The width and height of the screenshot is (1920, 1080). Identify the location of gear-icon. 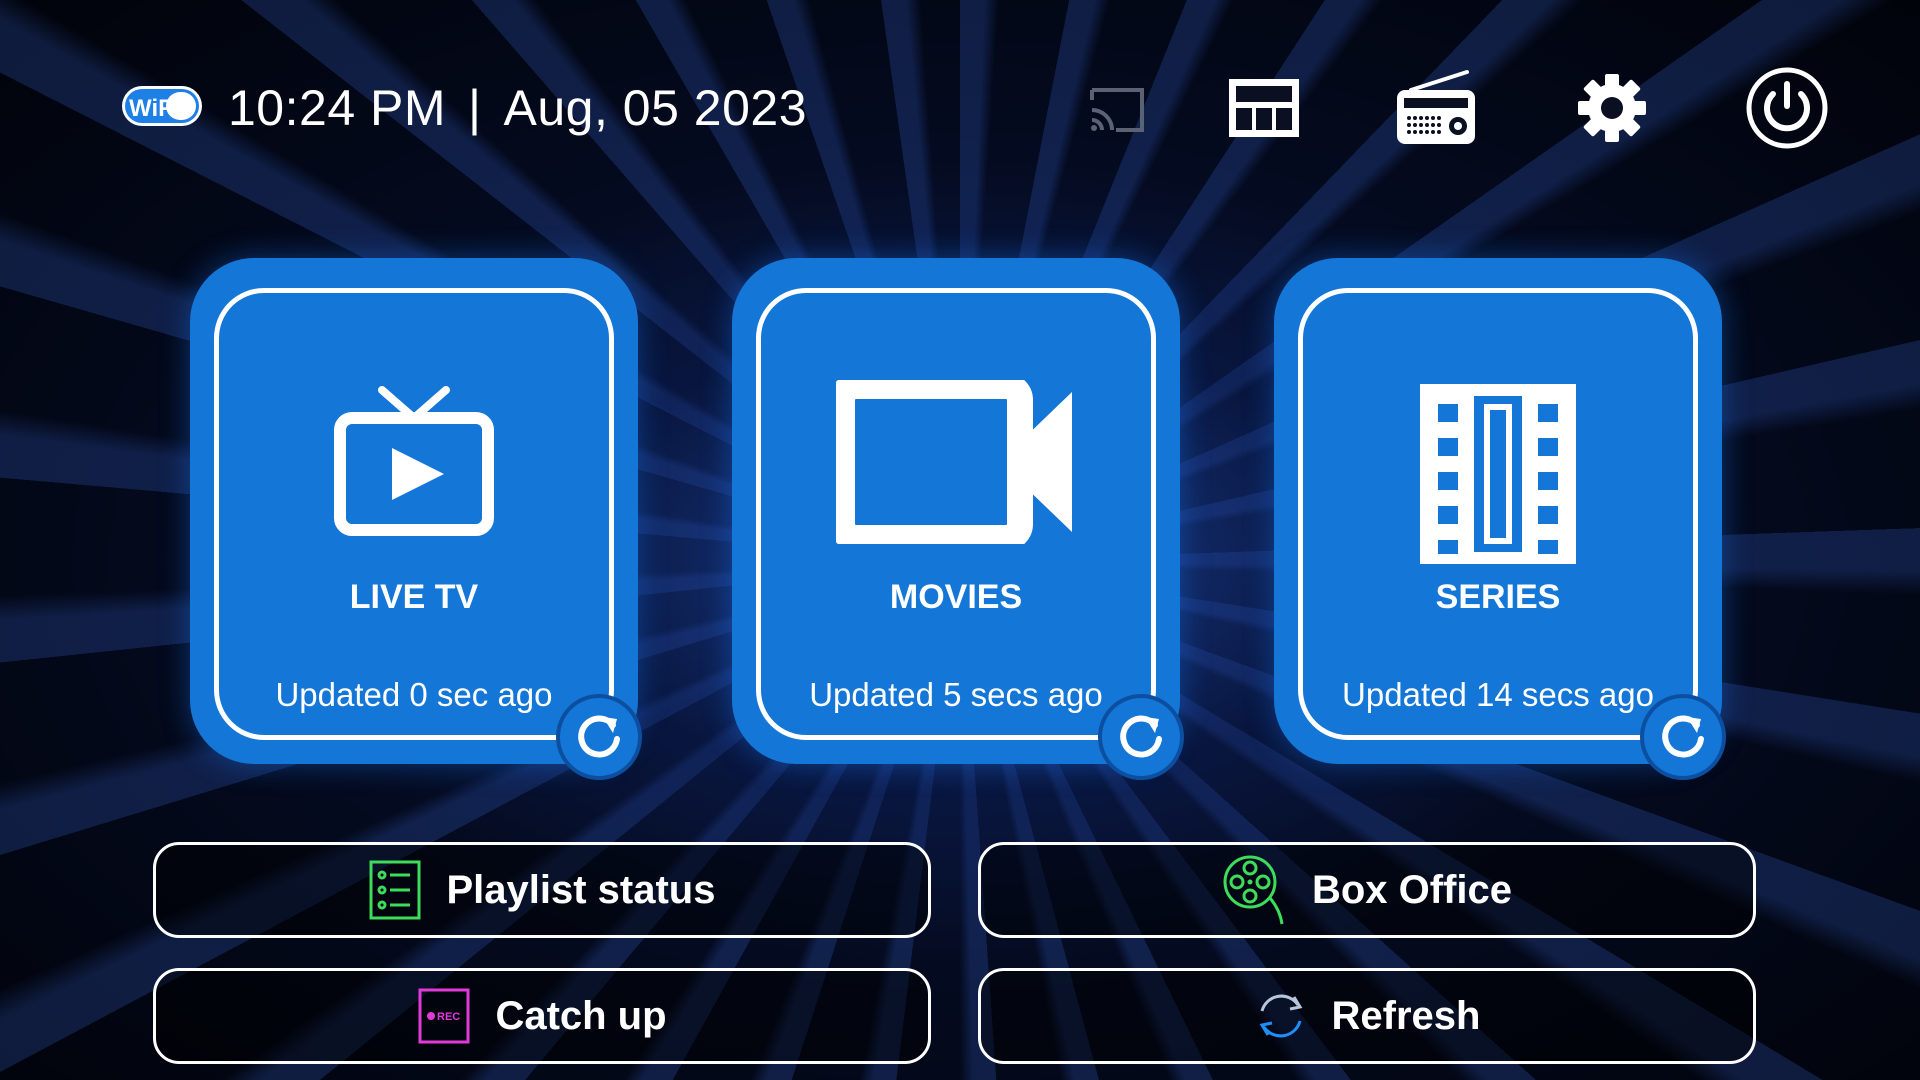
(1612, 108).